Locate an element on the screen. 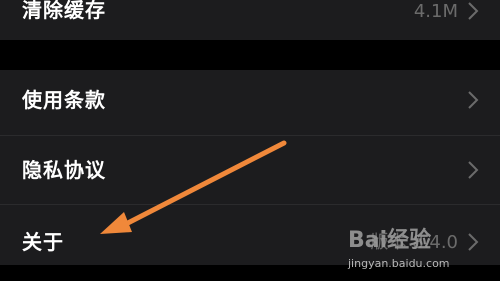  settings-item-label: 关于 is located at coordinates (43, 242).